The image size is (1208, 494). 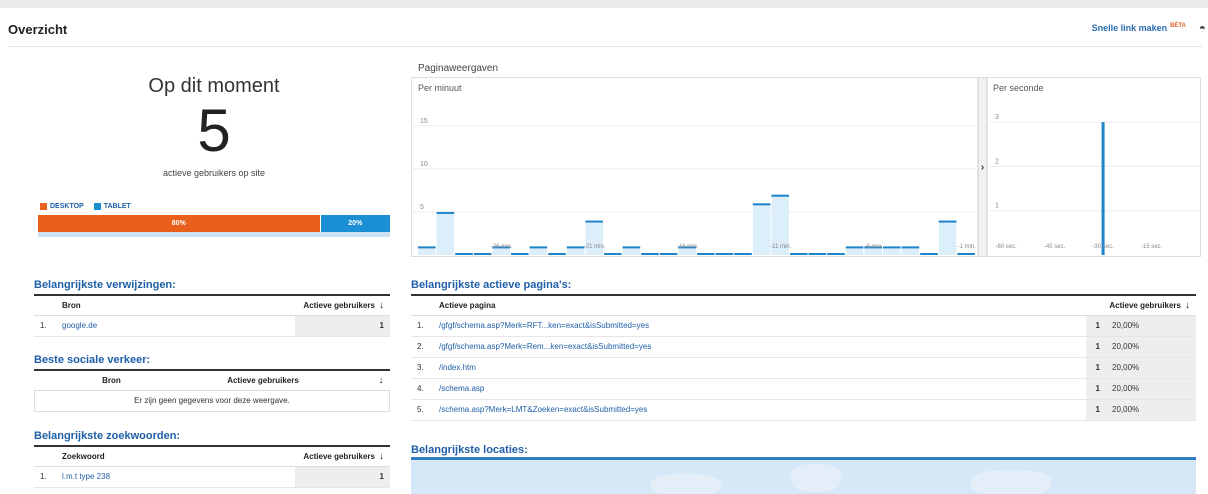 I want to click on x-tick-label: -45 sec., so click(x=1055, y=247).